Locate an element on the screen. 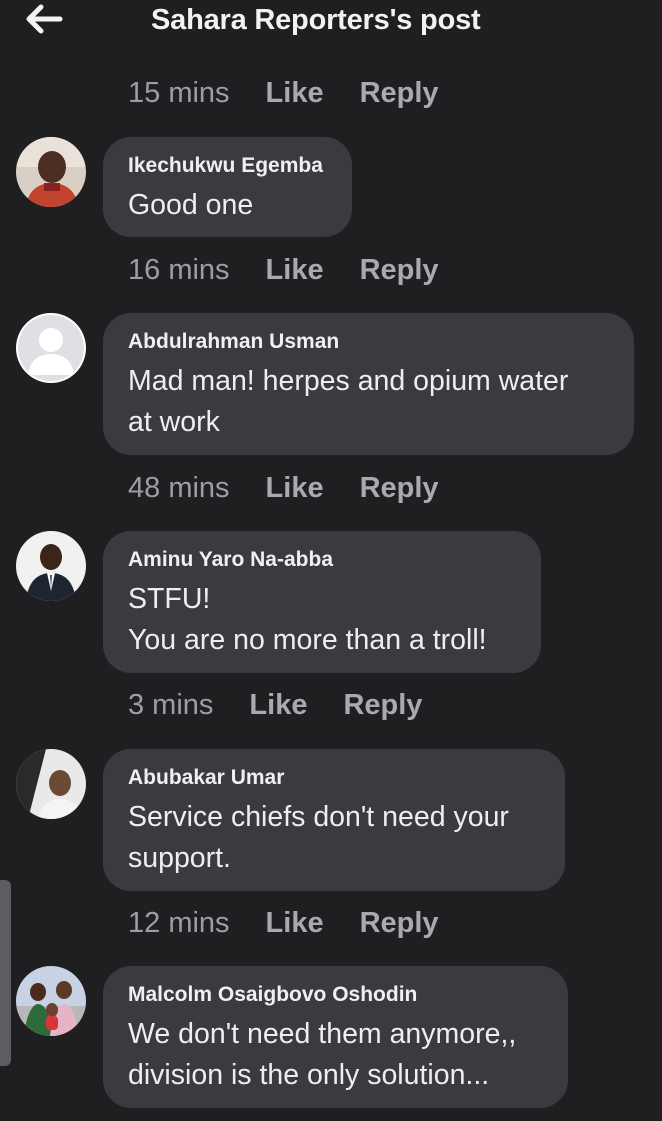 This screenshot has height=1121, width=662. comment-timestamp: 16 mins is located at coordinates (179, 269).